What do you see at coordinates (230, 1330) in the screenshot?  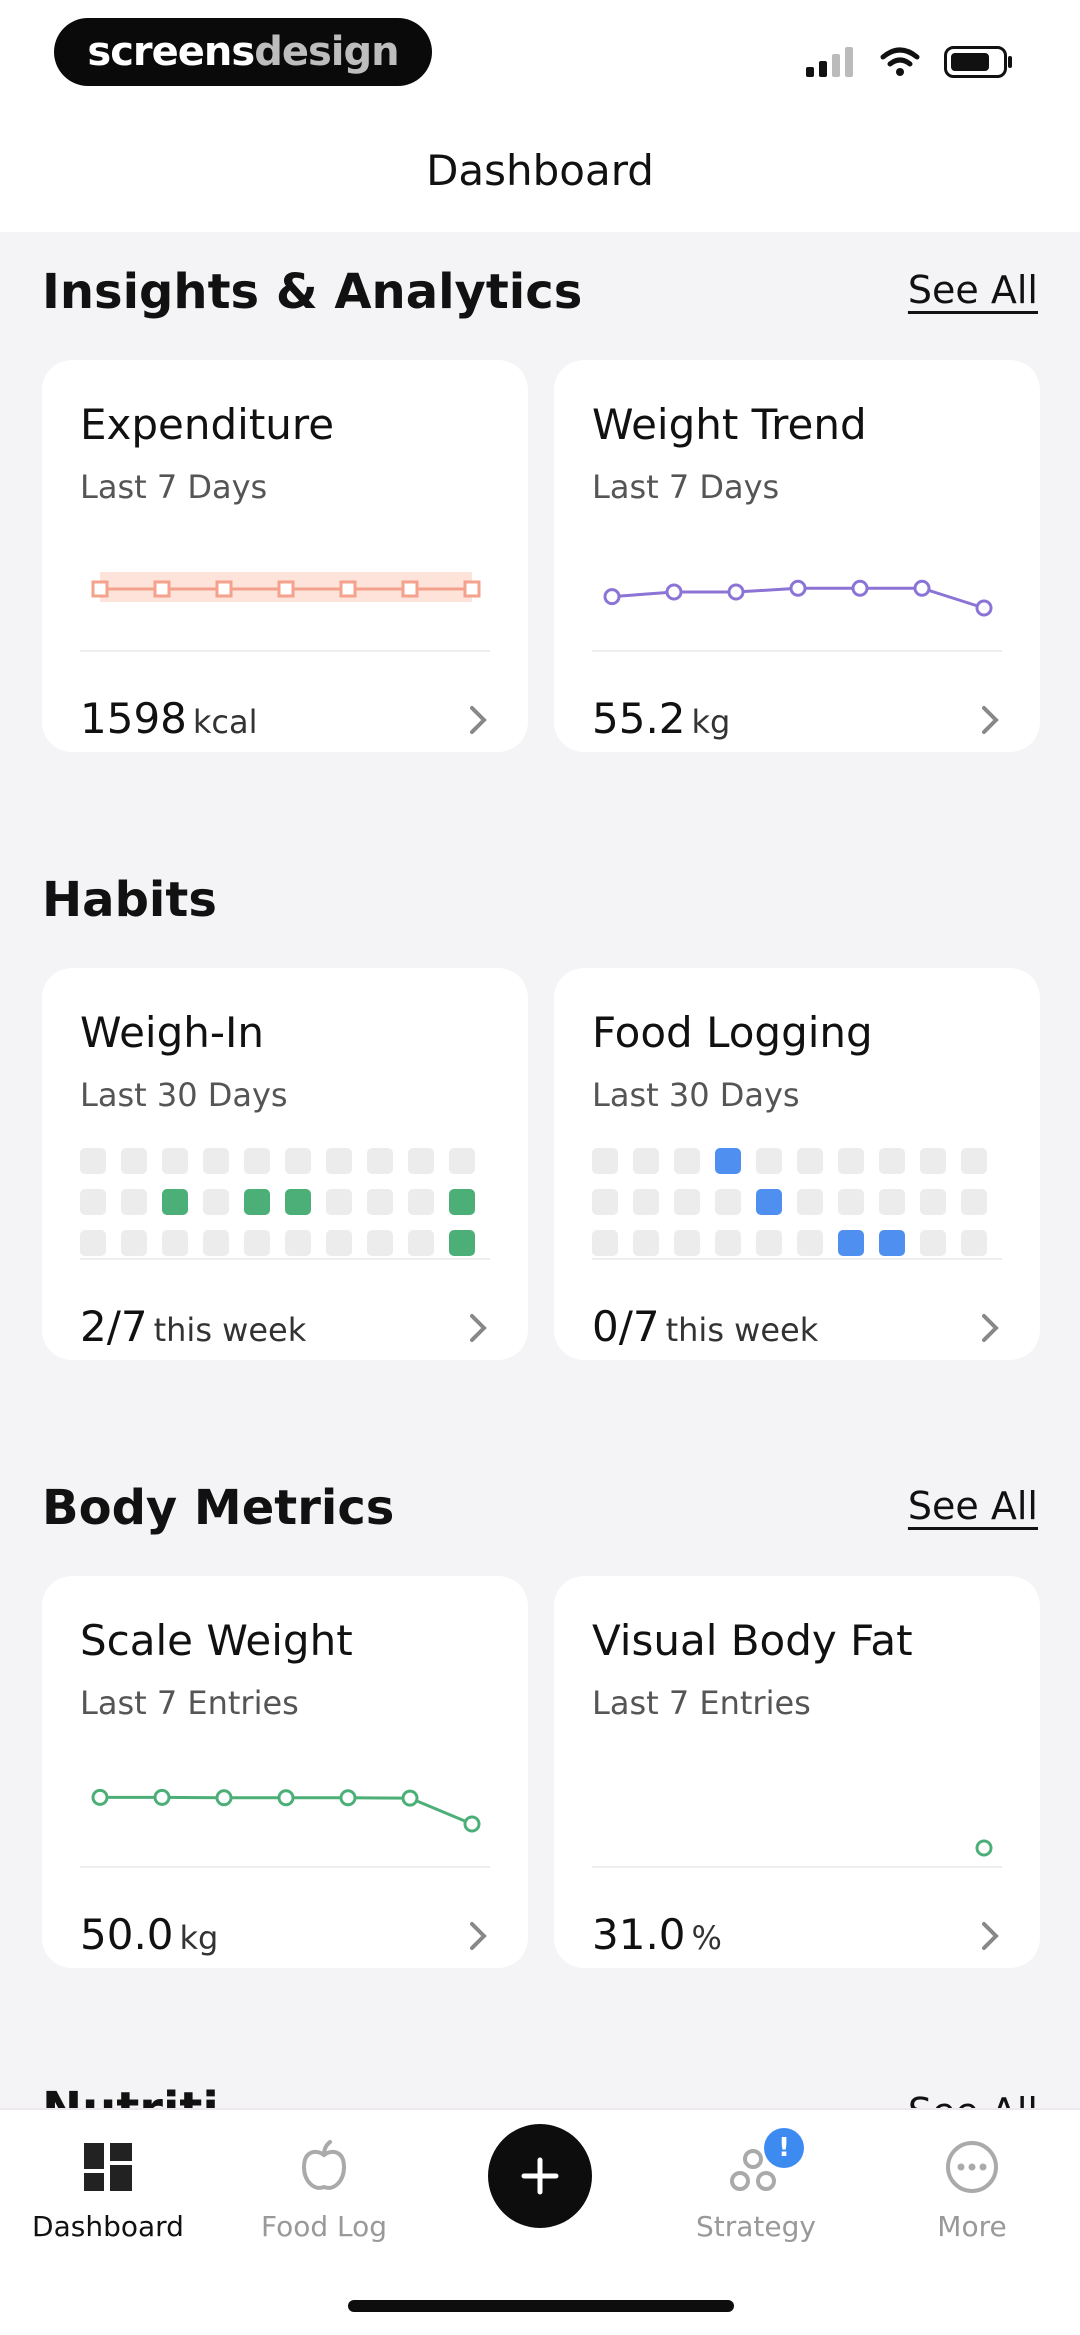 I see `value-unit: this week` at bounding box center [230, 1330].